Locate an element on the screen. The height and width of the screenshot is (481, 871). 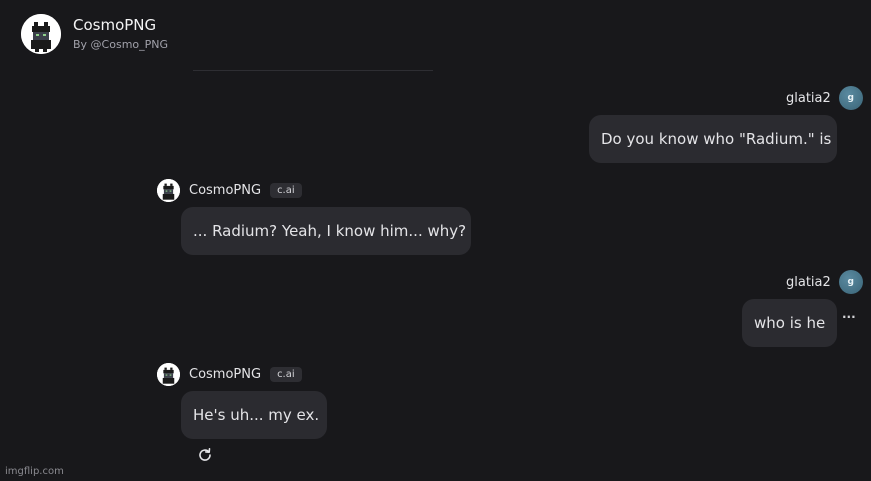
user-message-bubble: Do you know who "Radium." is is located at coordinates (713, 139).